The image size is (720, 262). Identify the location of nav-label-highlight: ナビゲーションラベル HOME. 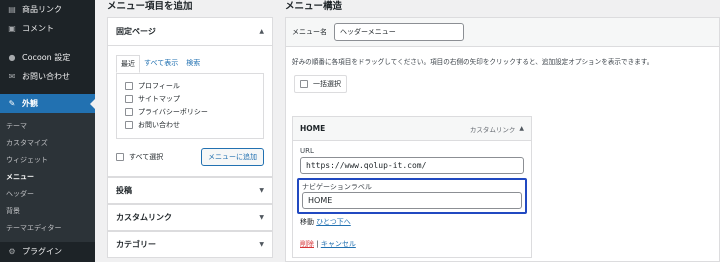
(412, 196).